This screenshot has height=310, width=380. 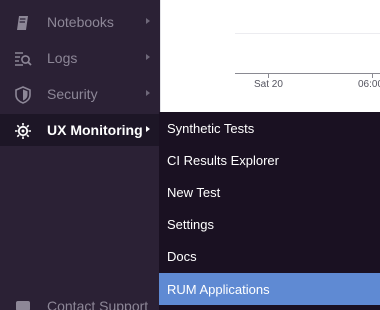 I want to click on ux-monitoring-icon, so click(x=23, y=131).